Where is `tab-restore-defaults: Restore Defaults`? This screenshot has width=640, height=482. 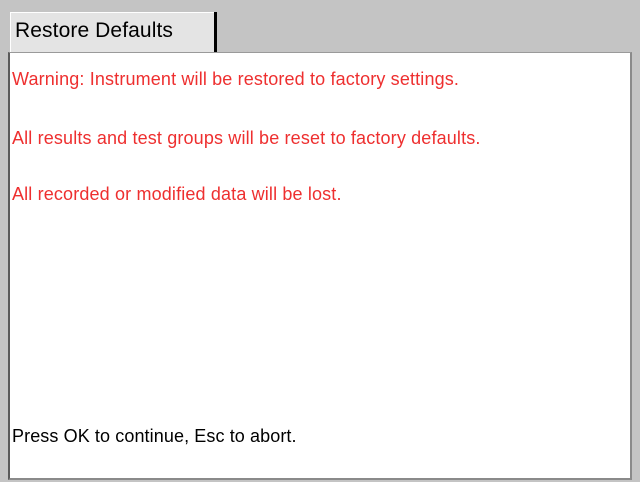 tab-restore-defaults: Restore Defaults is located at coordinates (113, 32).